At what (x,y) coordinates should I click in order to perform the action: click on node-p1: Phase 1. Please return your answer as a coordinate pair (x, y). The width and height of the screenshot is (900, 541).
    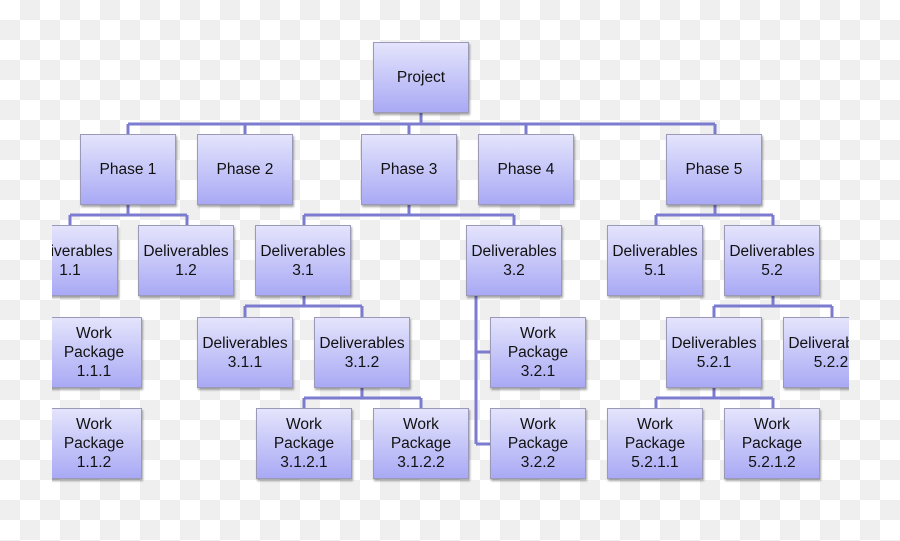
    Looking at the image, I should click on (128, 169).